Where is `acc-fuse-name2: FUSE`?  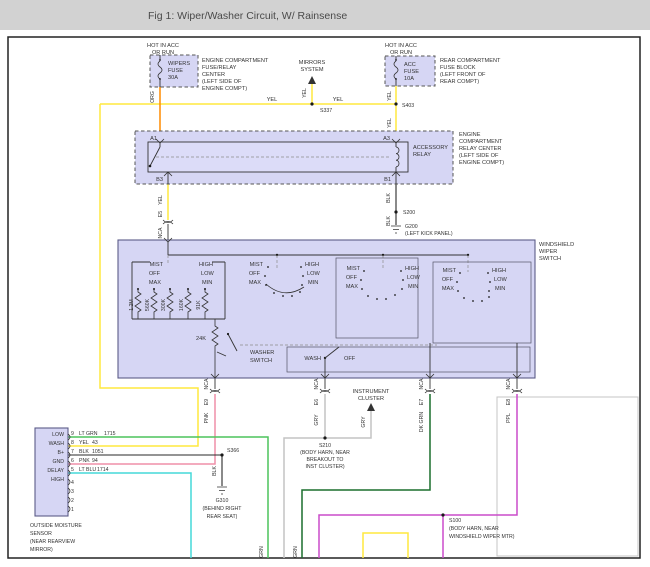 acc-fuse-name2: FUSE is located at coordinates (411, 72).